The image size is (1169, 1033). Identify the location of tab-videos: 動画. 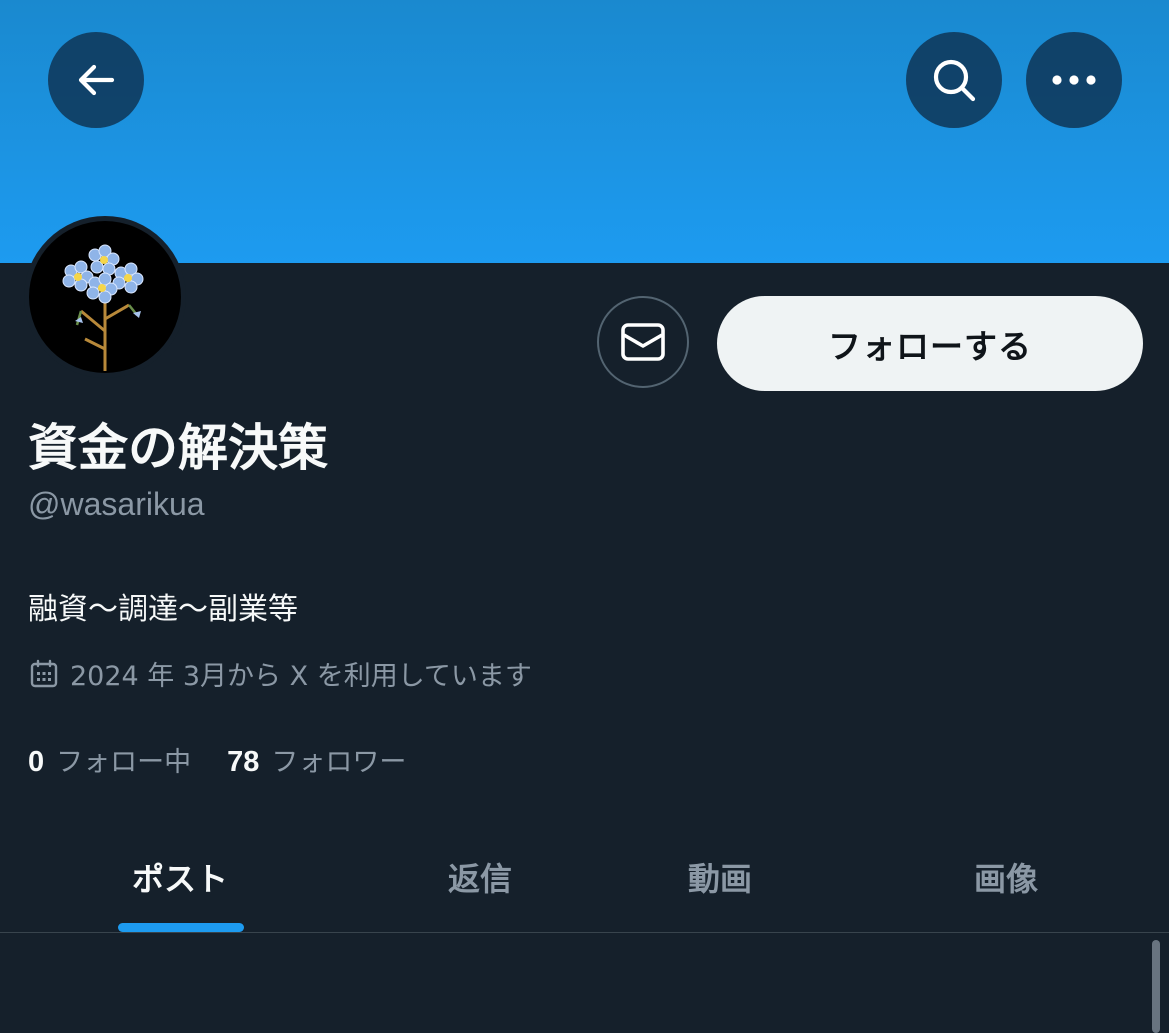
(720, 877).